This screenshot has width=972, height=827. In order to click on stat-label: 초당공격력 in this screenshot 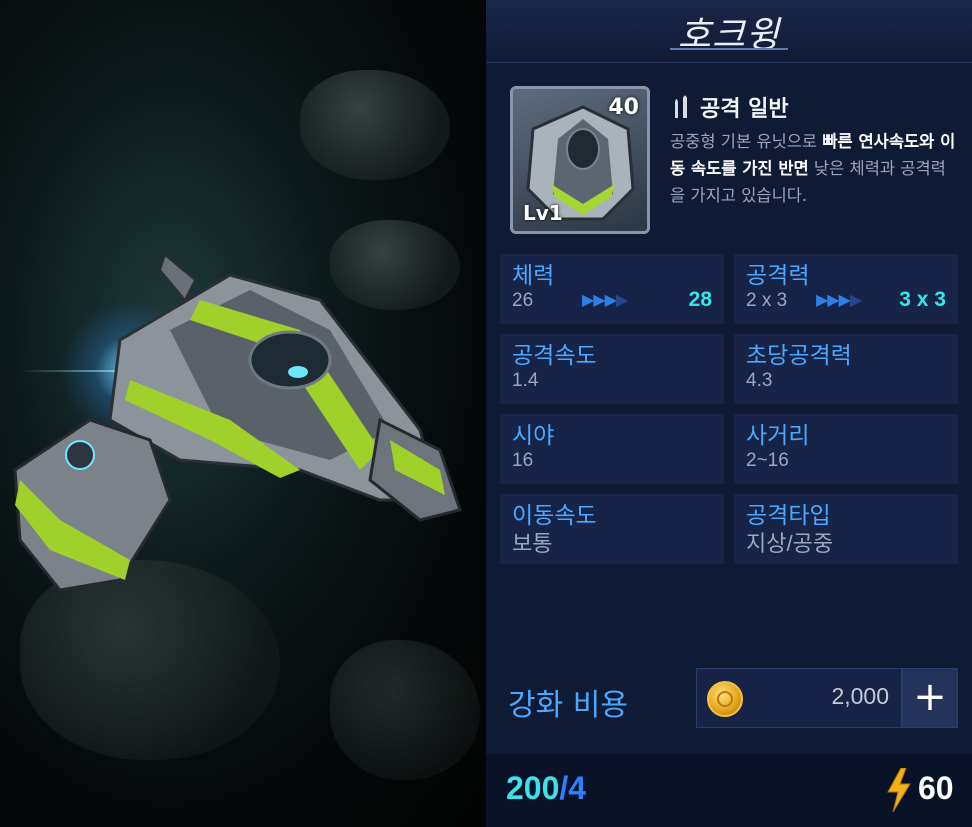, I will do `click(799, 356)`.